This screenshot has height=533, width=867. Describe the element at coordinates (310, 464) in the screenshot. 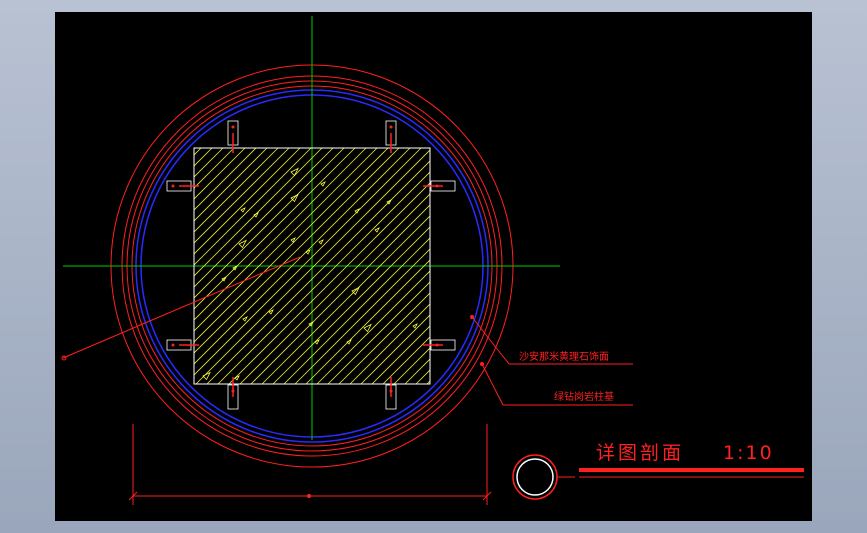

I see `dimension-line` at that location.